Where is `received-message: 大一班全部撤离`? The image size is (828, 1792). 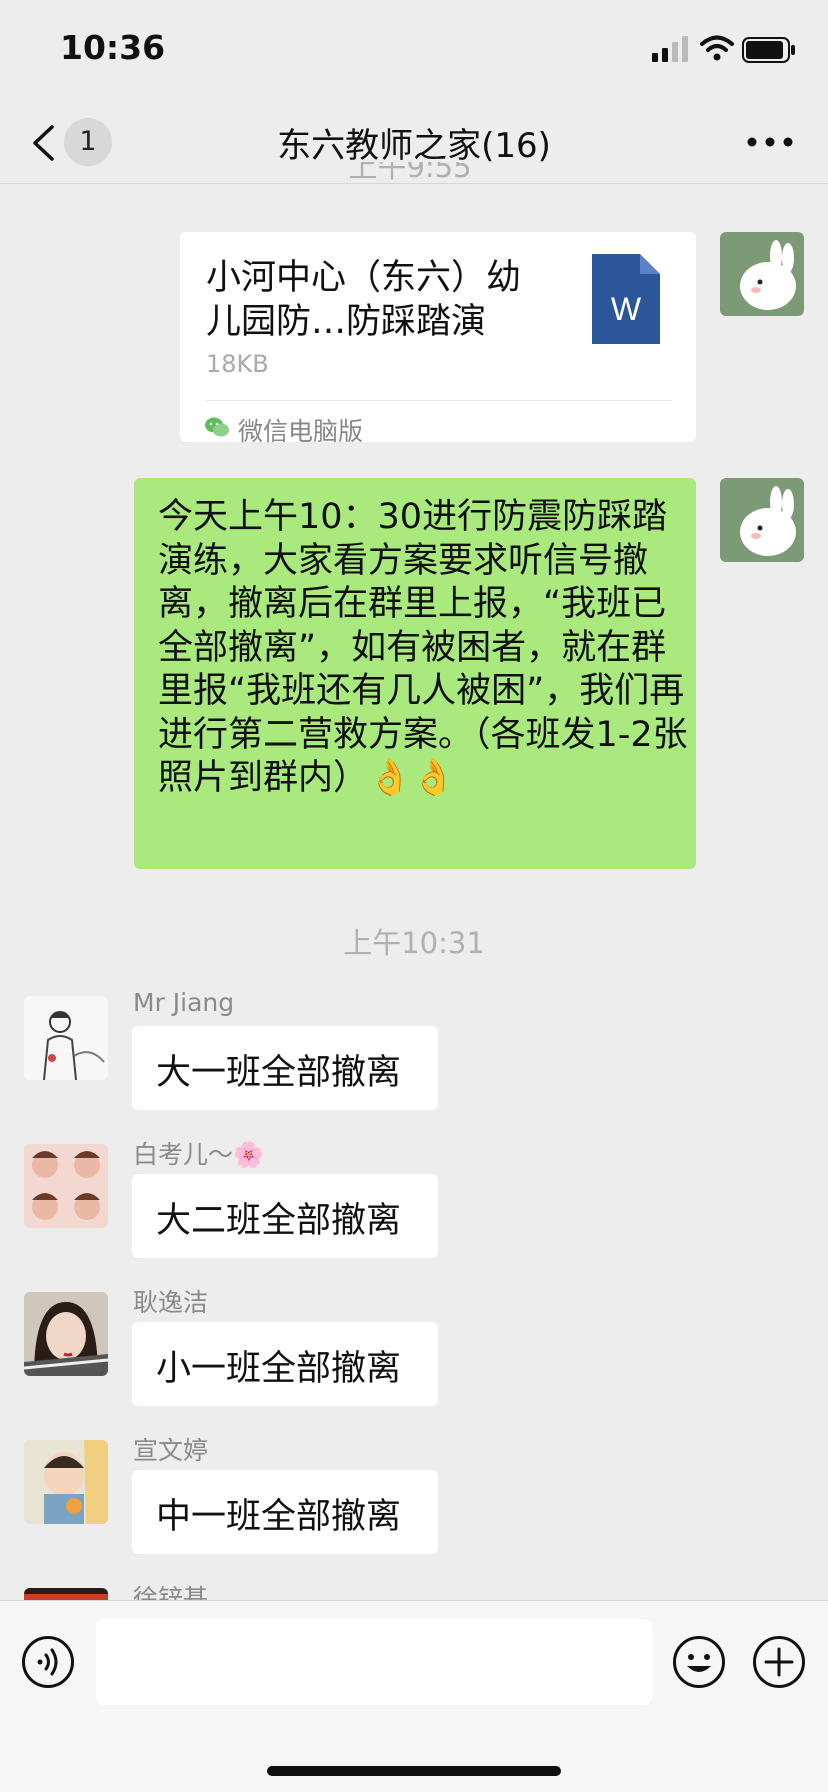 received-message: 大一班全部撤离 is located at coordinates (285, 1068).